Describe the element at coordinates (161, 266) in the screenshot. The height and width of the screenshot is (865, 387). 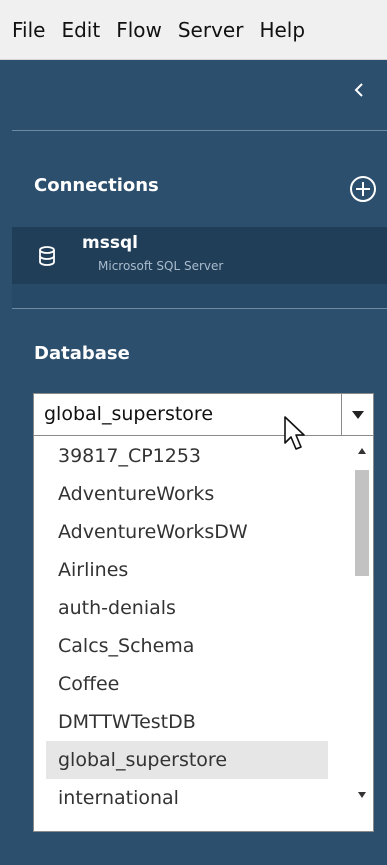
I see `connection-type: Microsoft SQL Server` at that location.